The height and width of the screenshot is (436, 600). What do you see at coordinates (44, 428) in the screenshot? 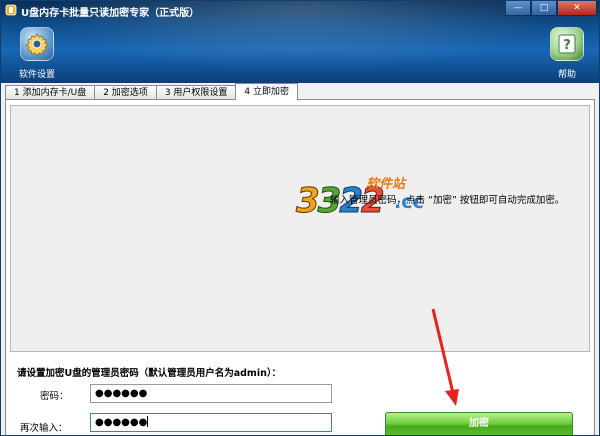
I see `confirm-password-label: 再次输入：` at bounding box center [44, 428].